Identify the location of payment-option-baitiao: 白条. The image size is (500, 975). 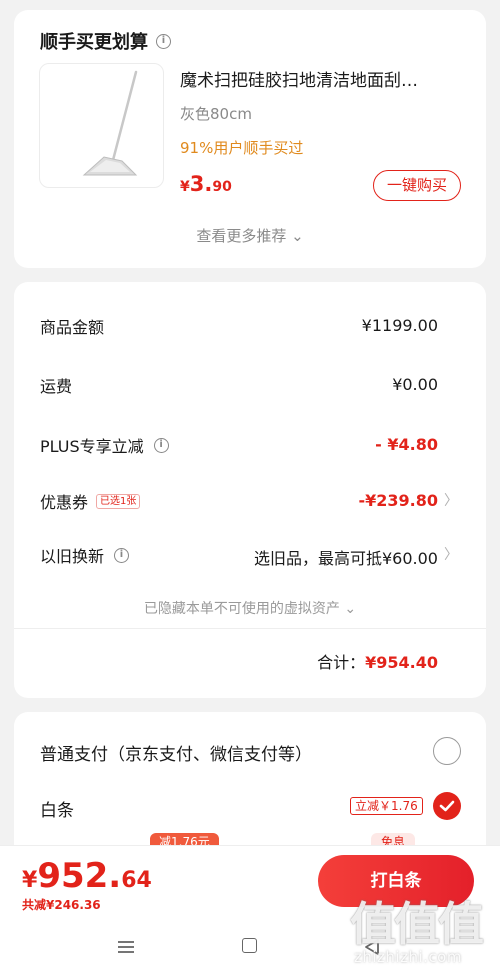
(57, 808).